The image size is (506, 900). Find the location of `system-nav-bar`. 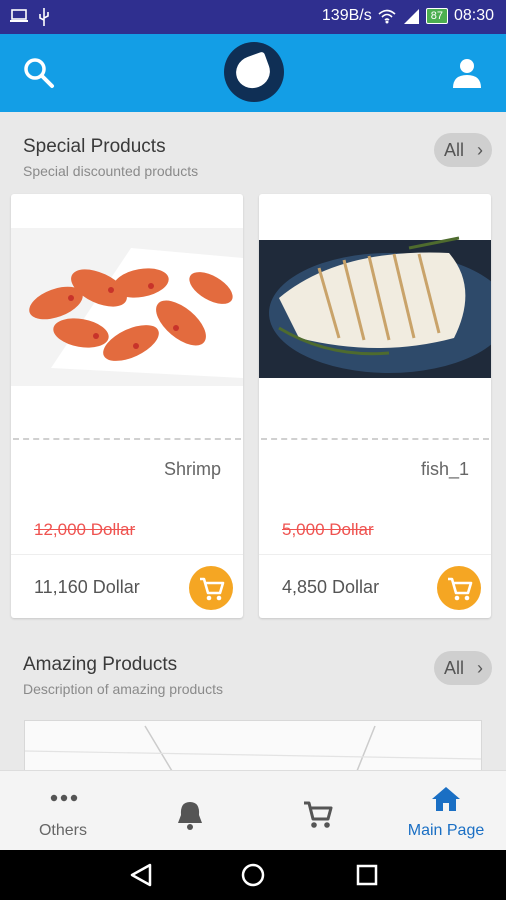

system-nav-bar is located at coordinates (253, 875).